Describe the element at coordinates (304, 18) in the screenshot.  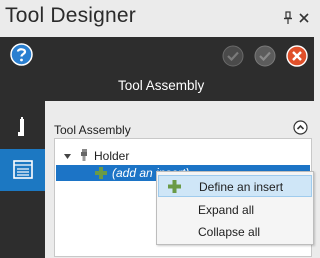
I see `close-window-icon` at that location.